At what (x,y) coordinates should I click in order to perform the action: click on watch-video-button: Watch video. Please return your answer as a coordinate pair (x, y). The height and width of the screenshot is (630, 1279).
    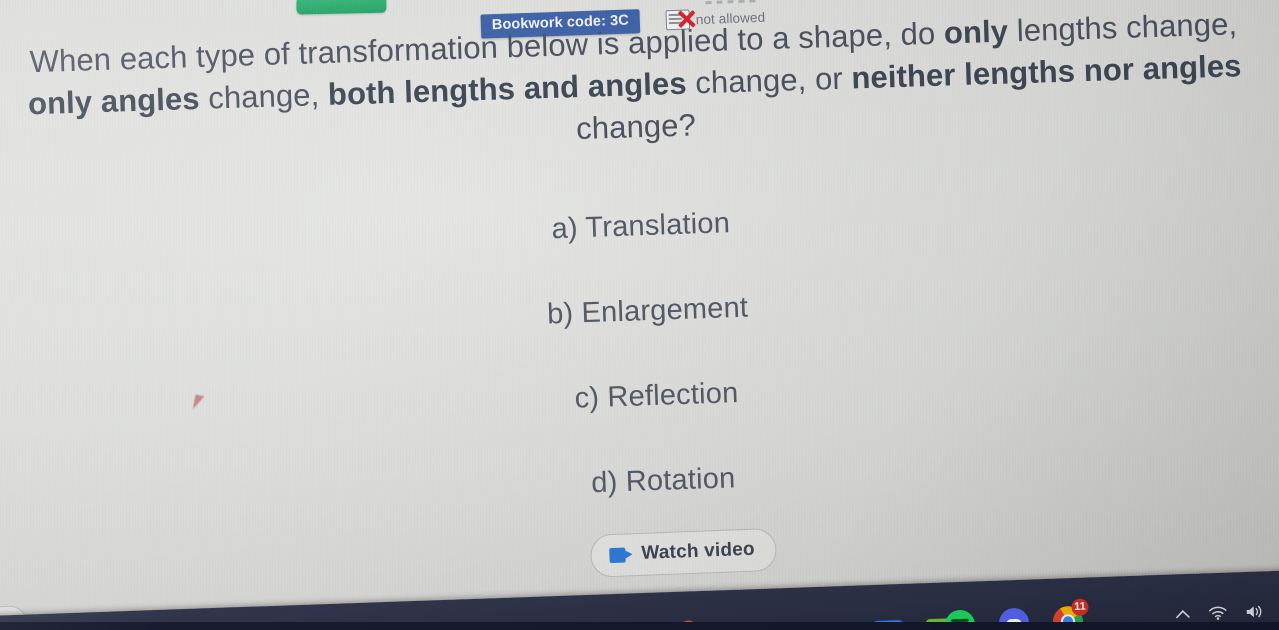
    Looking at the image, I should click on (683, 552).